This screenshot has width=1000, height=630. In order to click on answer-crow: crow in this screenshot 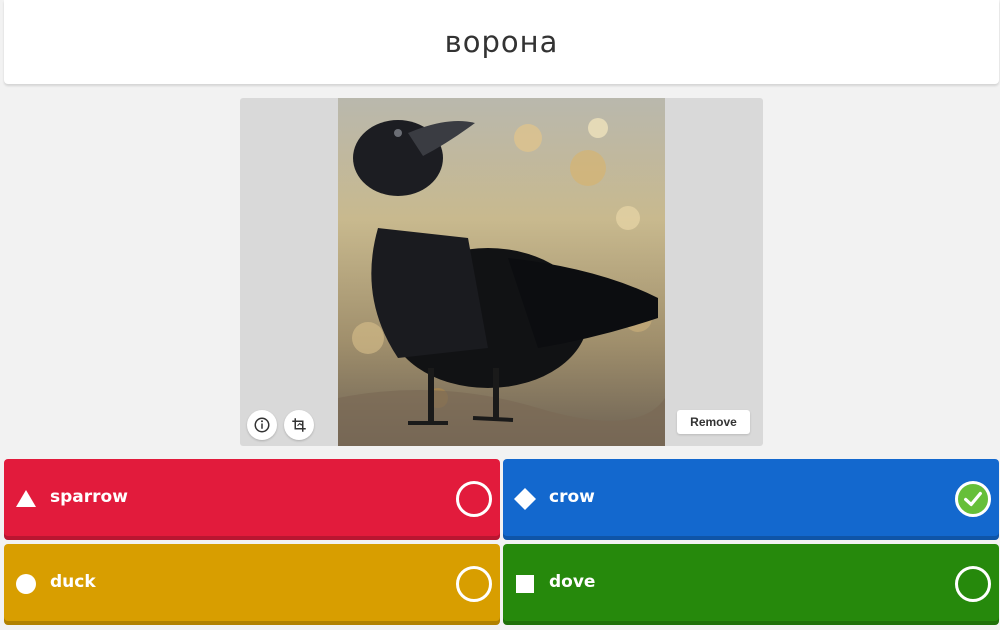, I will do `click(751, 499)`.